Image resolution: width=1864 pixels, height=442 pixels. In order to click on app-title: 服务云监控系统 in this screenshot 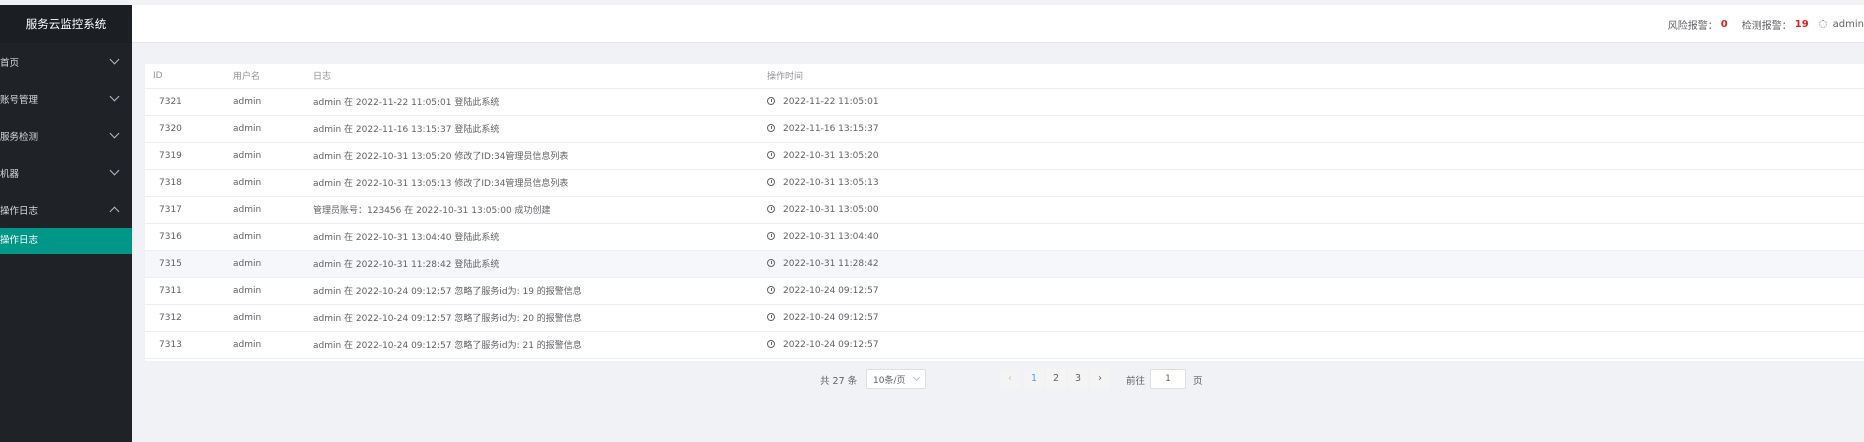, I will do `click(66, 24)`.